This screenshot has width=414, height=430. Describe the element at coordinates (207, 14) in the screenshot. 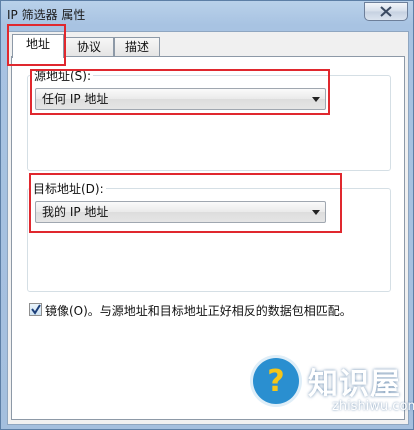

I see `title-bar: IP 筛选器 属性` at that location.